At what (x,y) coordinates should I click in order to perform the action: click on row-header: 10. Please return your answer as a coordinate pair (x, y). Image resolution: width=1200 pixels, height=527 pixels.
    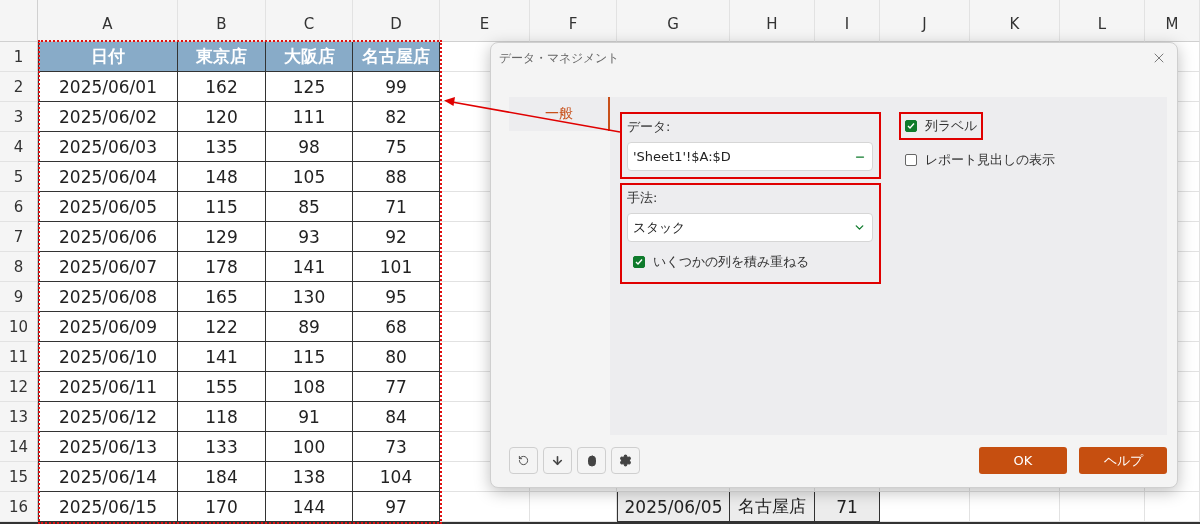
    Looking at the image, I should click on (19, 327).